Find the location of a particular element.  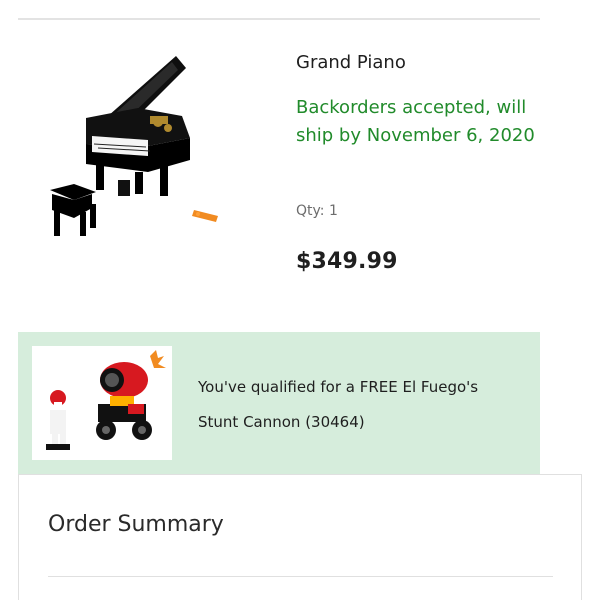

promo-image is located at coordinates (102, 403).